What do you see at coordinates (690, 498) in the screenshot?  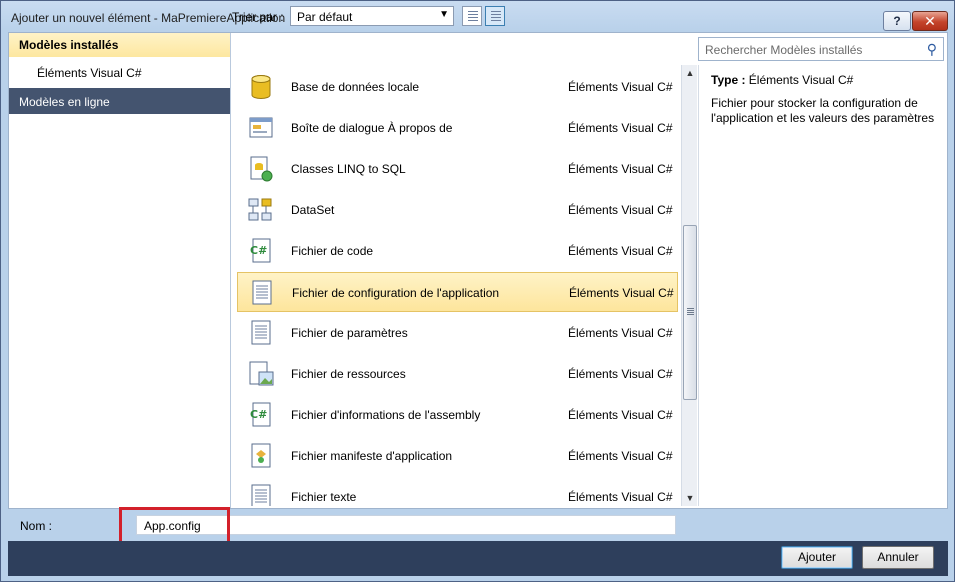 I see `scroll-down-icon: ▼` at bounding box center [690, 498].